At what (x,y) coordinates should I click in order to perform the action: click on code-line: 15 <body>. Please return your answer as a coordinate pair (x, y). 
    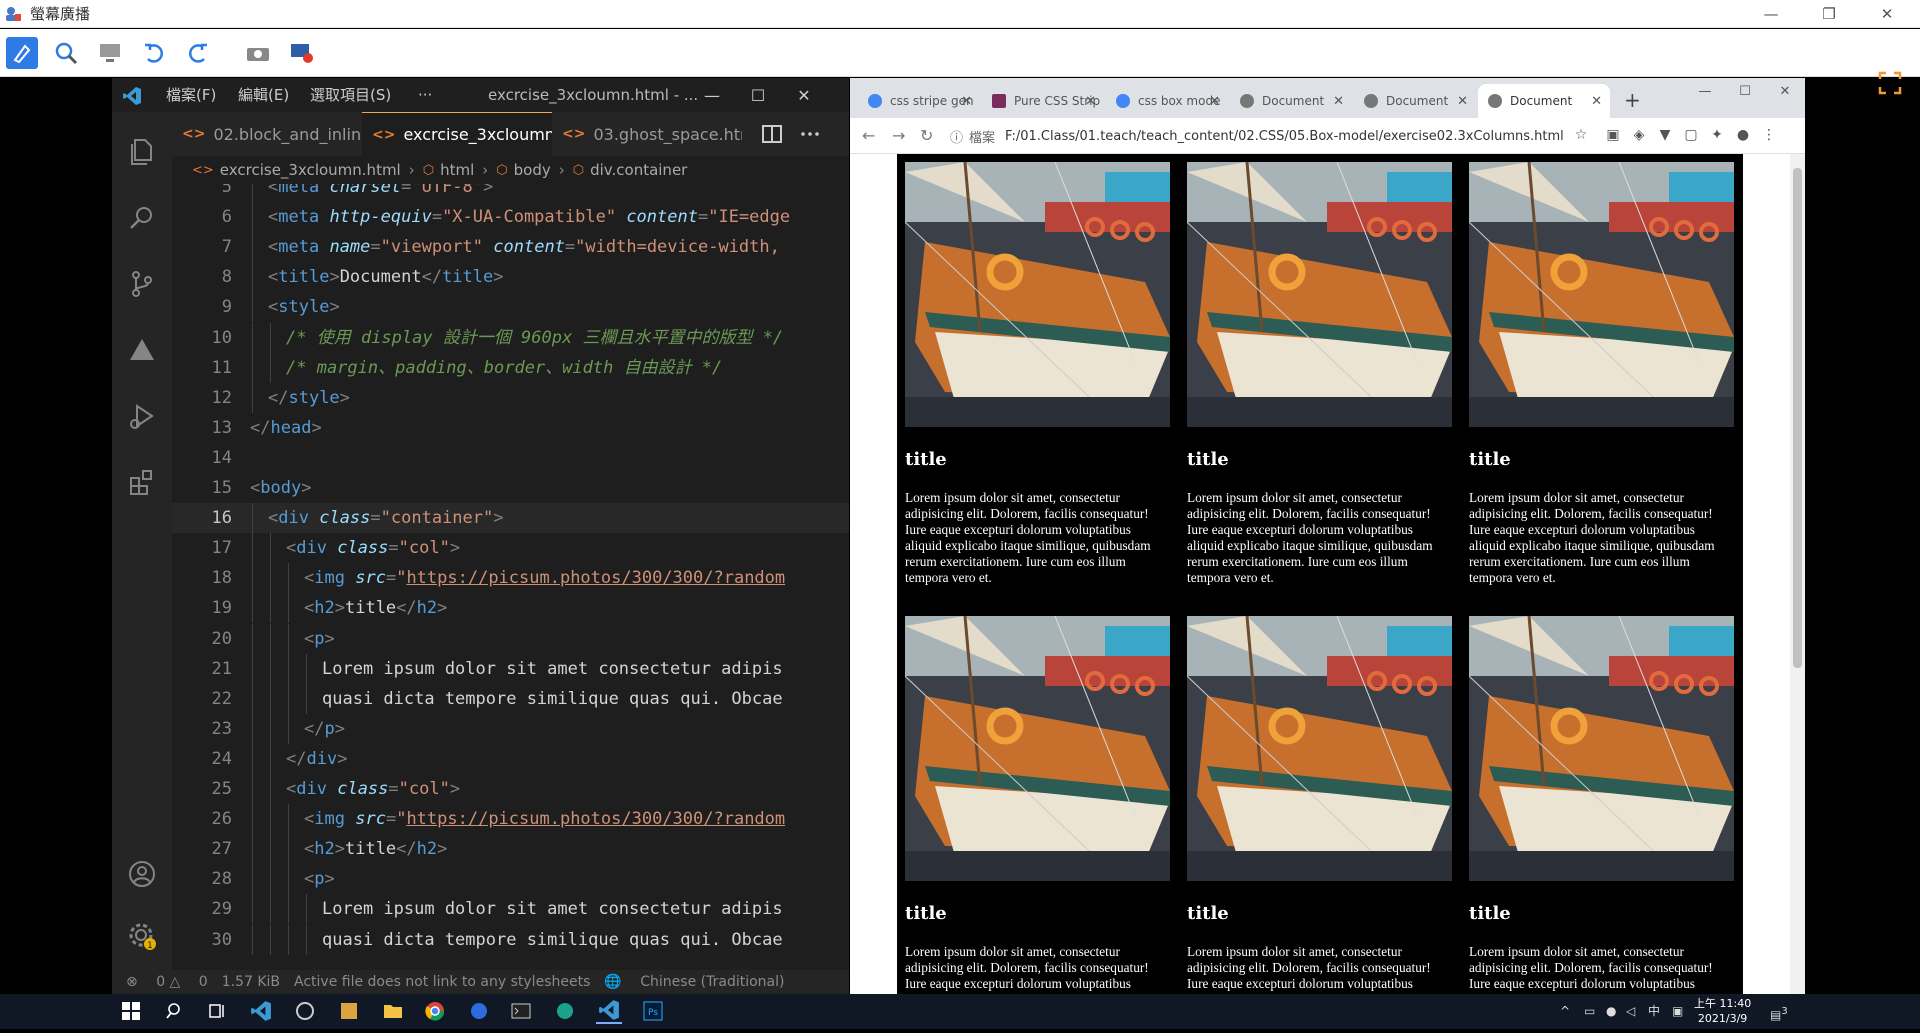
    Looking at the image, I should click on (510, 488).